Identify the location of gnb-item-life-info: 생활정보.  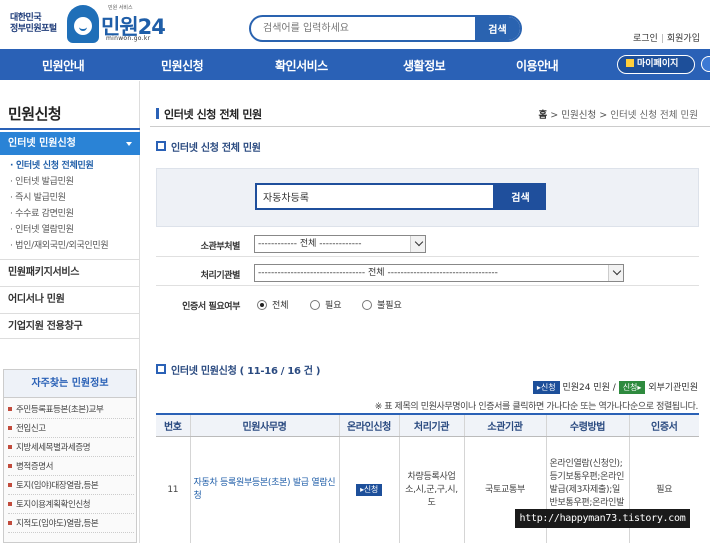
(424, 65).